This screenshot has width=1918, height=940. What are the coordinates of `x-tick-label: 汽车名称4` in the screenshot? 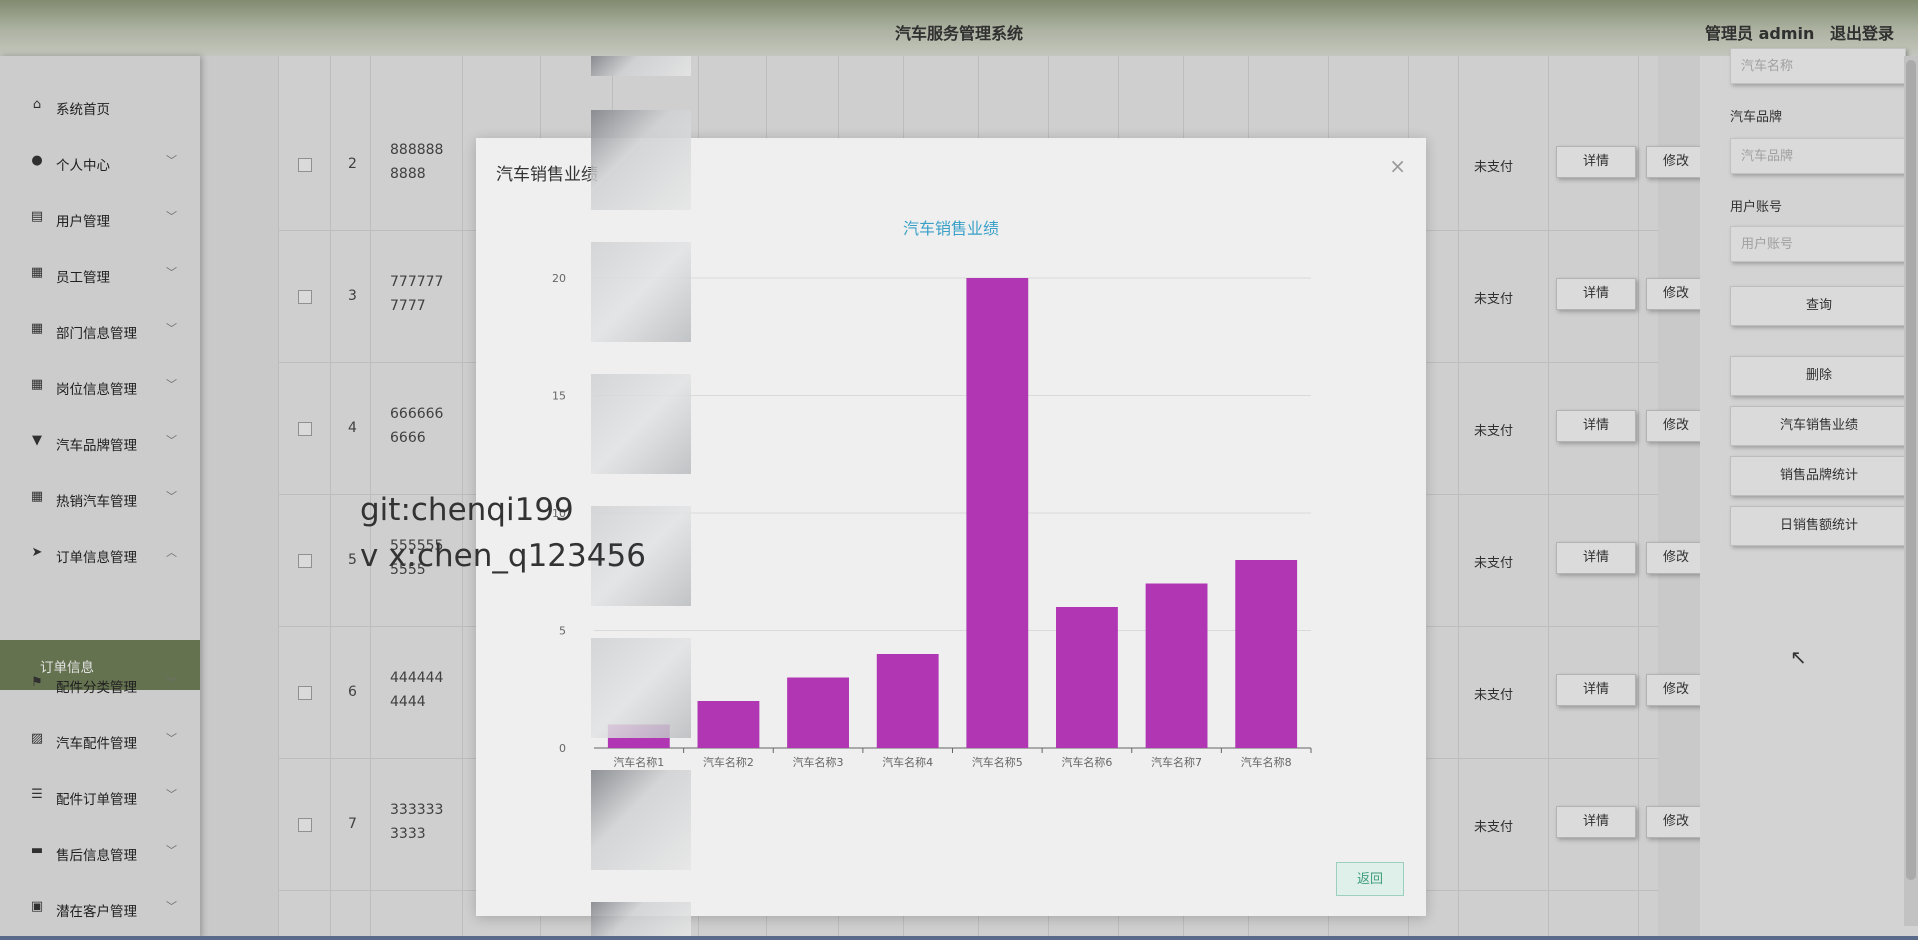 It's located at (907, 762).